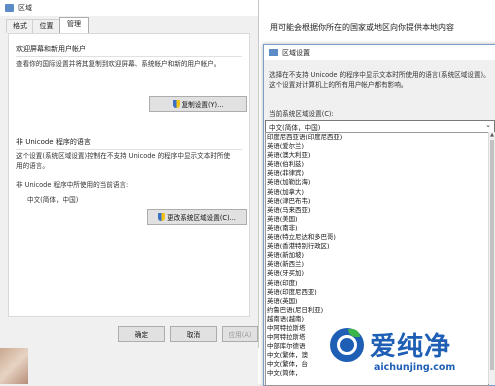 This screenshot has width=495, height=386. What do you see at coordinates (377, 164) in the screenshot?
I see `locale-option: 英语(伯利兹)` at bounding box center [377, 164].